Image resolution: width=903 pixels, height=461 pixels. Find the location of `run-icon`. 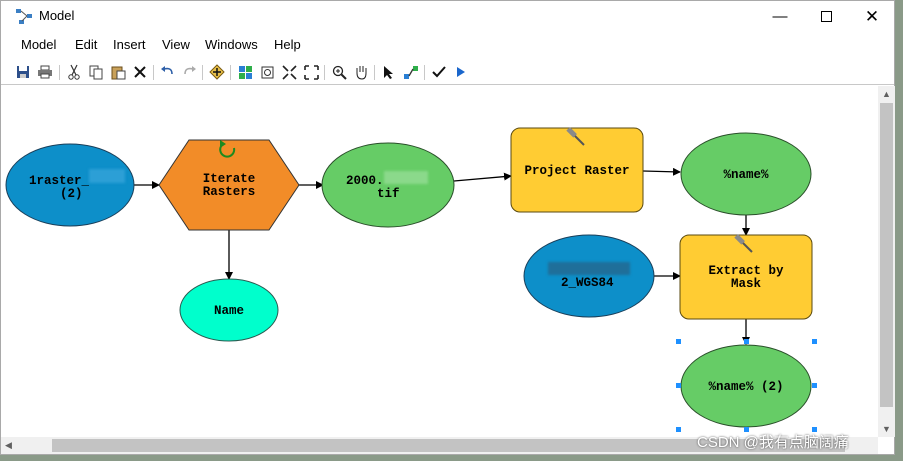

run-icon is located at coordinates (461, 72).